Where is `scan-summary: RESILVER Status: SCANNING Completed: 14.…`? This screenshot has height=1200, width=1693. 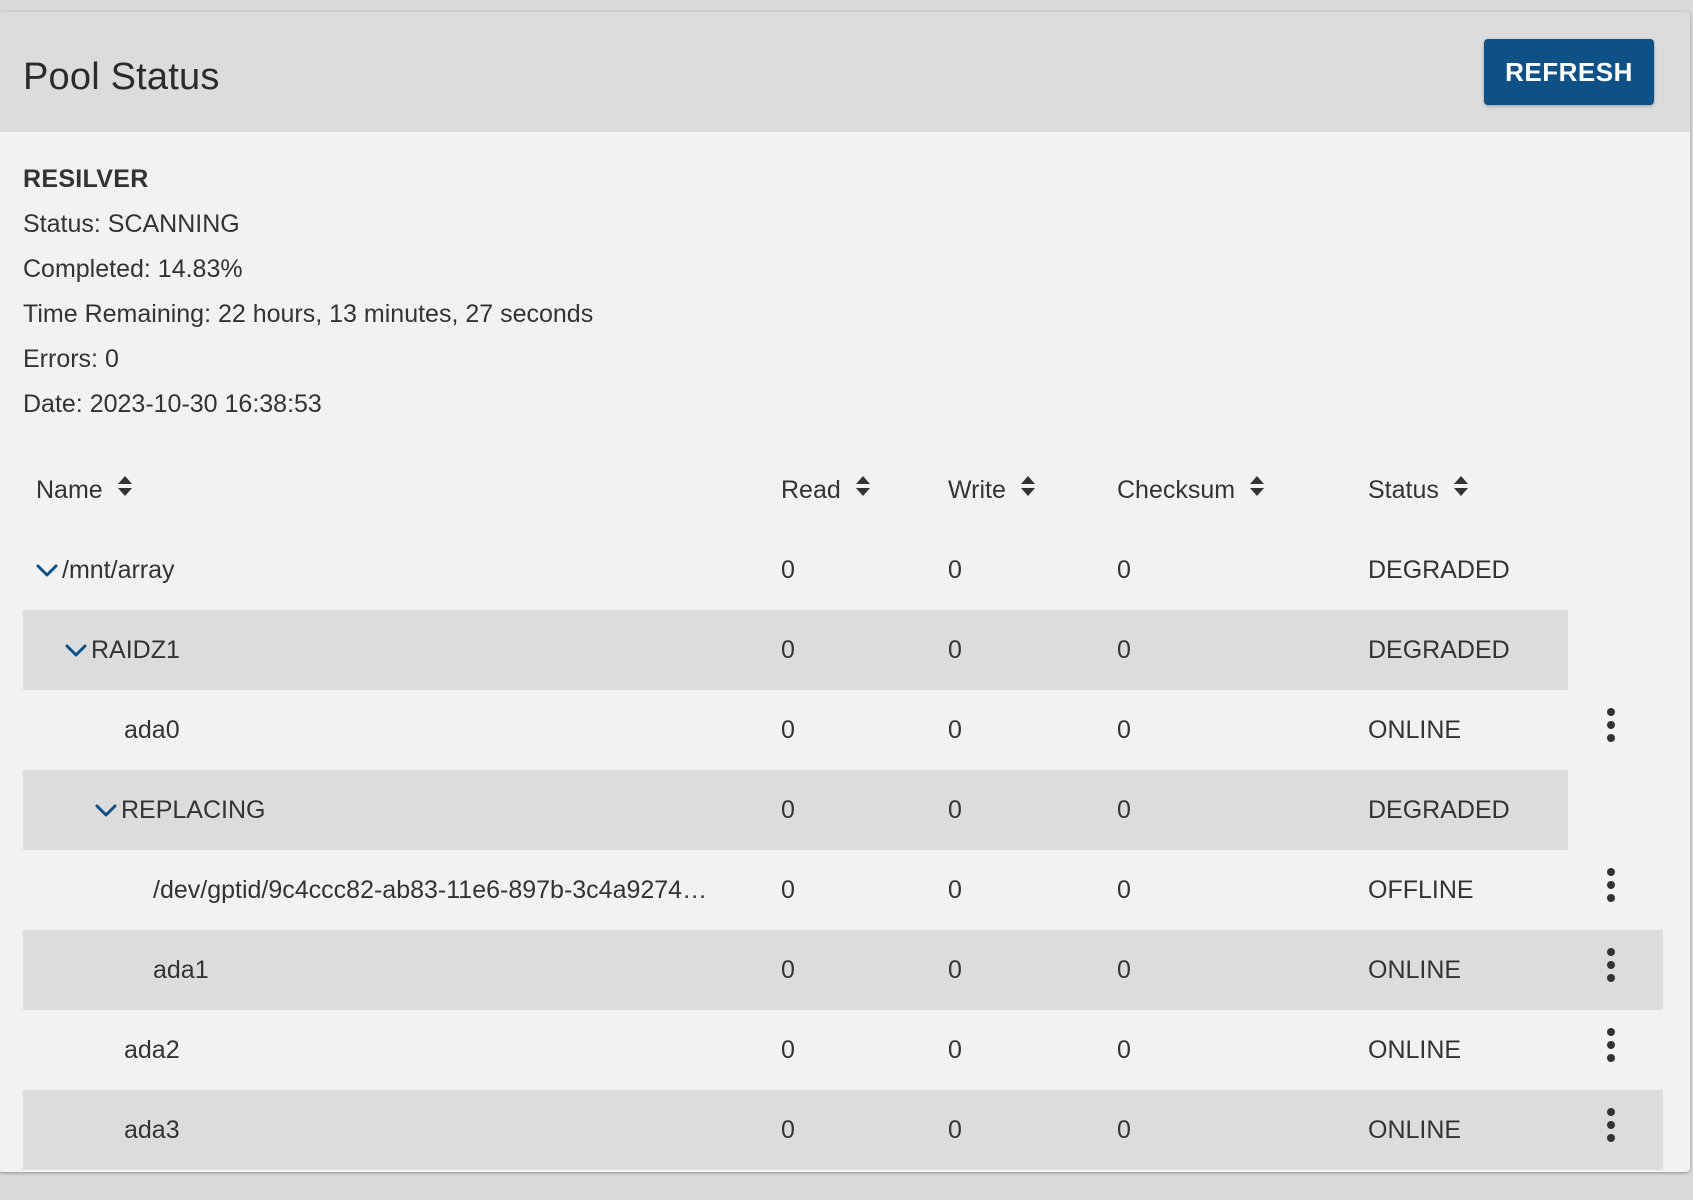
scan-summary: RESILVER Status: SCANNING Completed: 14.… is located at coordinates (308, 292).